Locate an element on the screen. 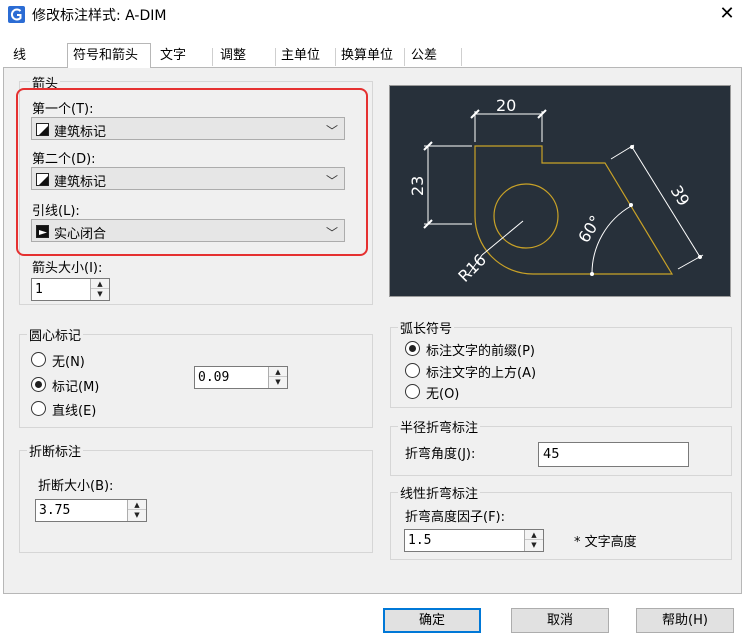 The height and width of the screenshot is (643, 744). dim-text-r16: R16 is located at coordinates (472, 268).